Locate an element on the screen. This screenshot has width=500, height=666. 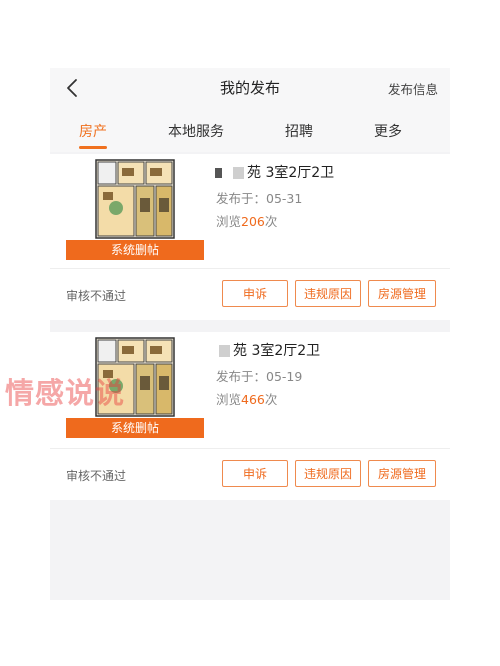
views-number: 206 is located at coordinates (253, 221).